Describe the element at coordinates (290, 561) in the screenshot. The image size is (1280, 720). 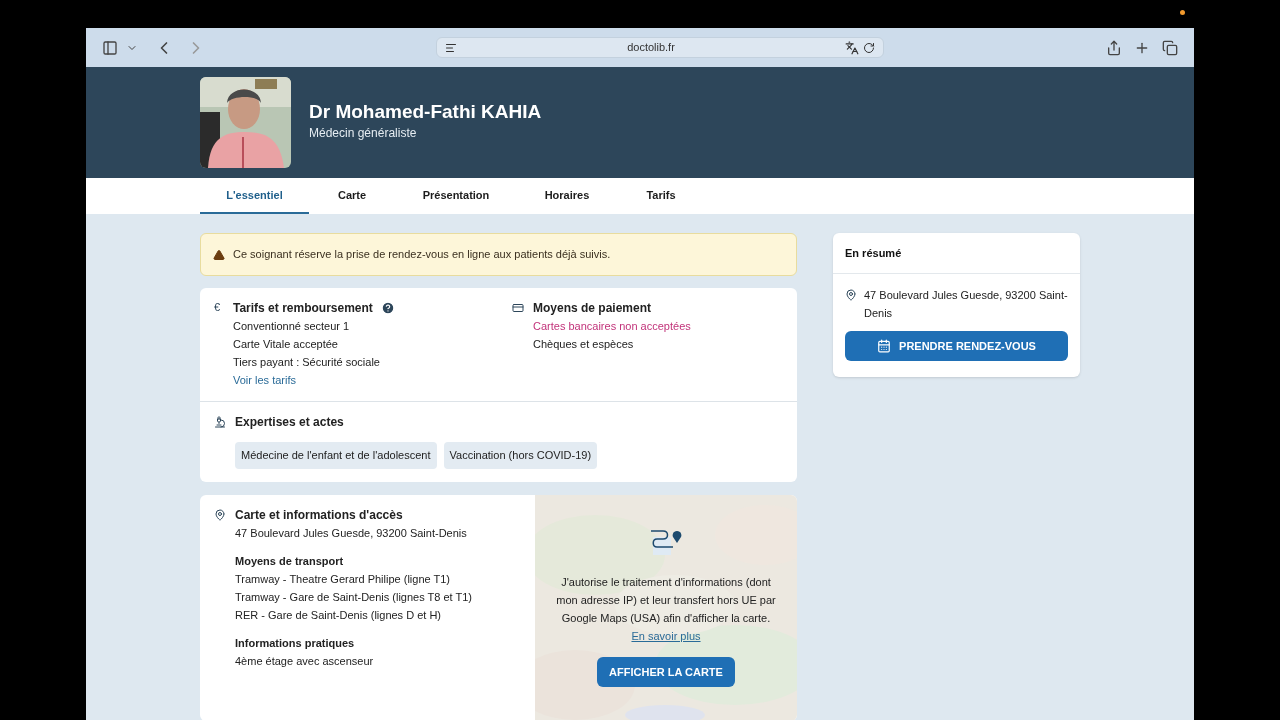
I see `subsection-title: Moyens de transport` at that location.